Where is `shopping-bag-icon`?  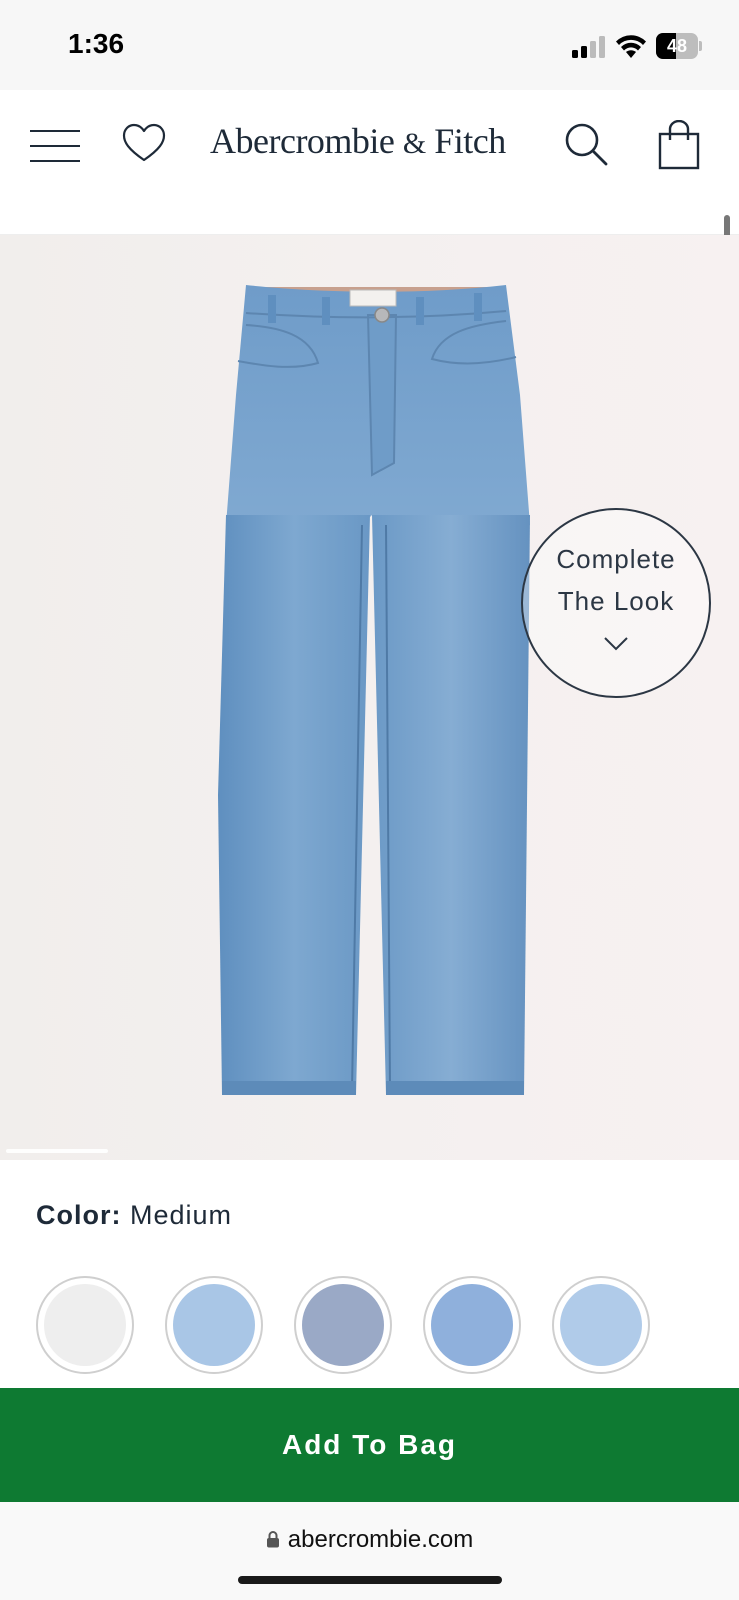 shopping-bag-icon is located at coordinates (679, 146).